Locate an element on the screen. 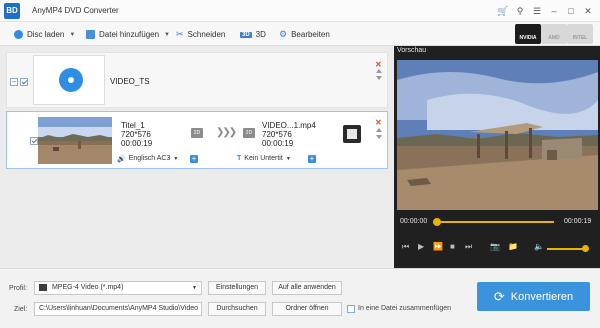 This screenshot has width=600, height=328. subtitle-icon: T is located at coordinates (239, 158).